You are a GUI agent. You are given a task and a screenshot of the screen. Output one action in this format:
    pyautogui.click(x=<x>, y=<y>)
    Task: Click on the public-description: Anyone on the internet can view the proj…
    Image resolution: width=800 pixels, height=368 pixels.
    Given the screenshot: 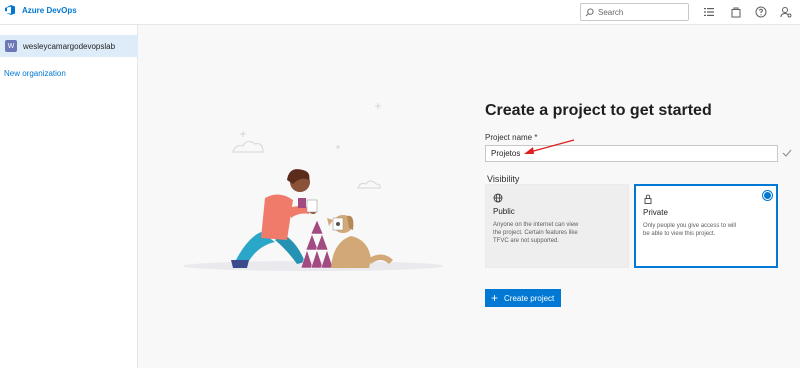 What is the action you would take?
    pyautogui.click(x=536, y=233)
    